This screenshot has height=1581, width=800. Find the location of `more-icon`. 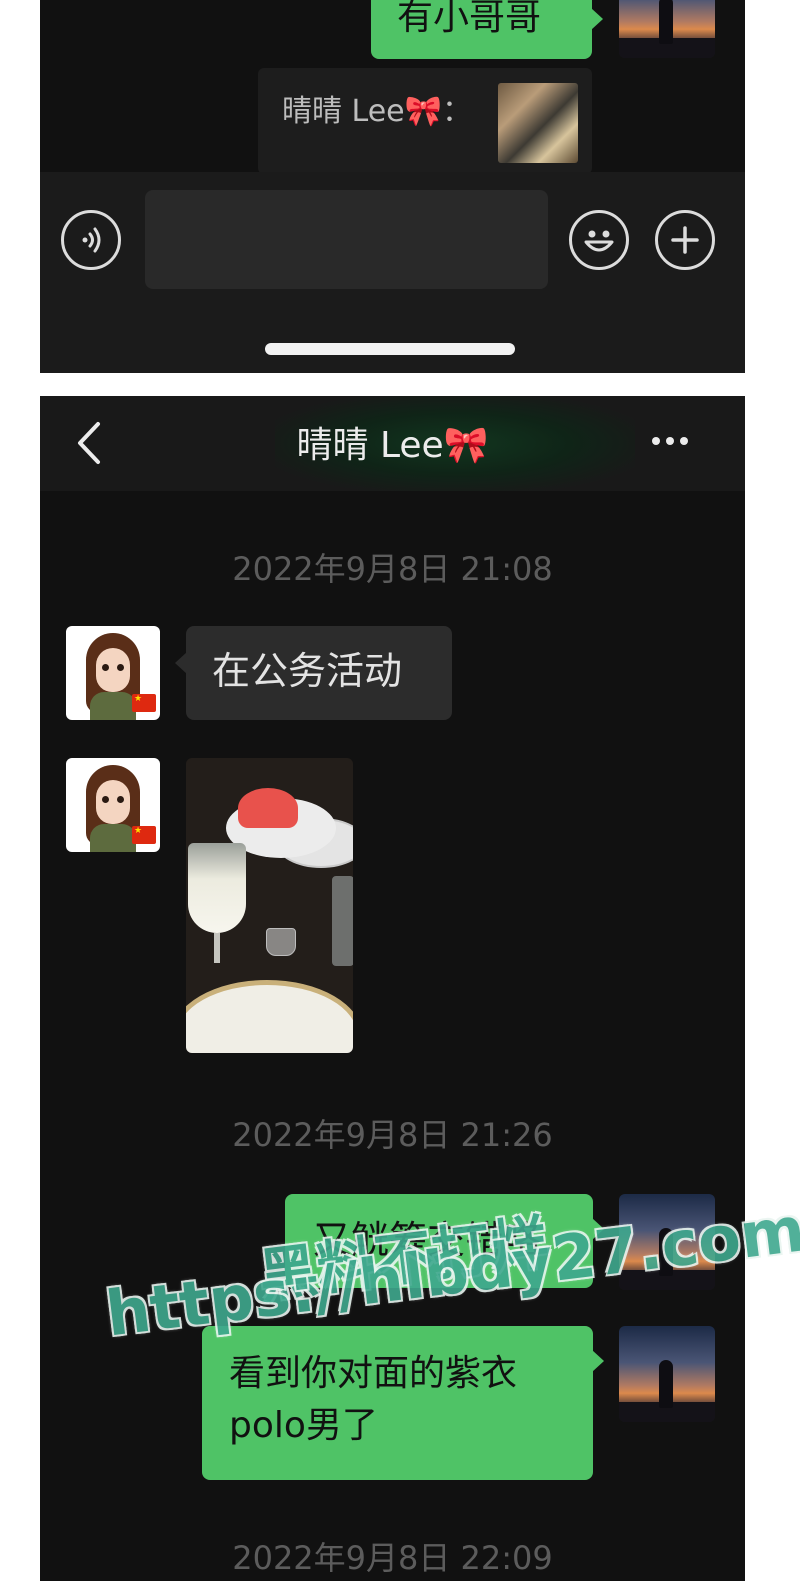

more-icon is located at coordinates (656, 441).